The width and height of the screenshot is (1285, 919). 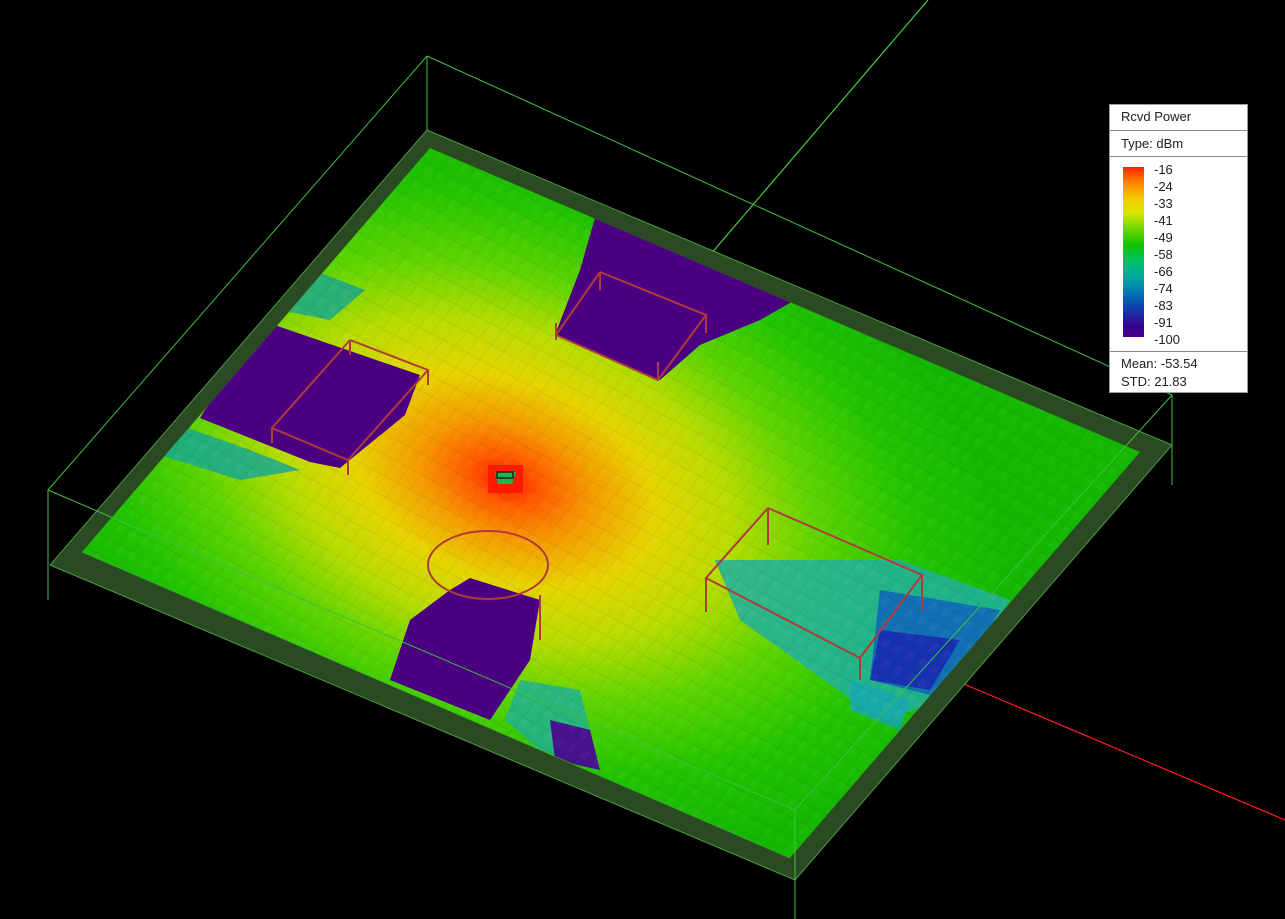 I want to click on legend-mean: Mean: -53.54, so click(x=1159, y=363).